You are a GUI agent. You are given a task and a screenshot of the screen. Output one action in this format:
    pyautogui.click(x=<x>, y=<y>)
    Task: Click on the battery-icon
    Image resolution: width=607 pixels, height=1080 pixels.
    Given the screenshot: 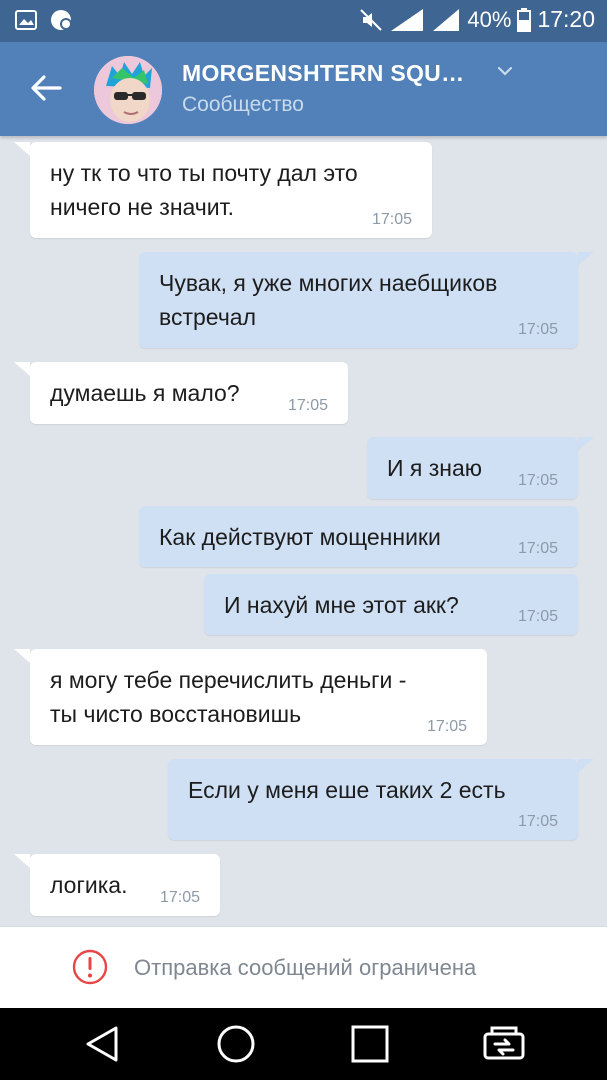 What is the action you would take?
    pyautogui.click(x=524, y=19)
    